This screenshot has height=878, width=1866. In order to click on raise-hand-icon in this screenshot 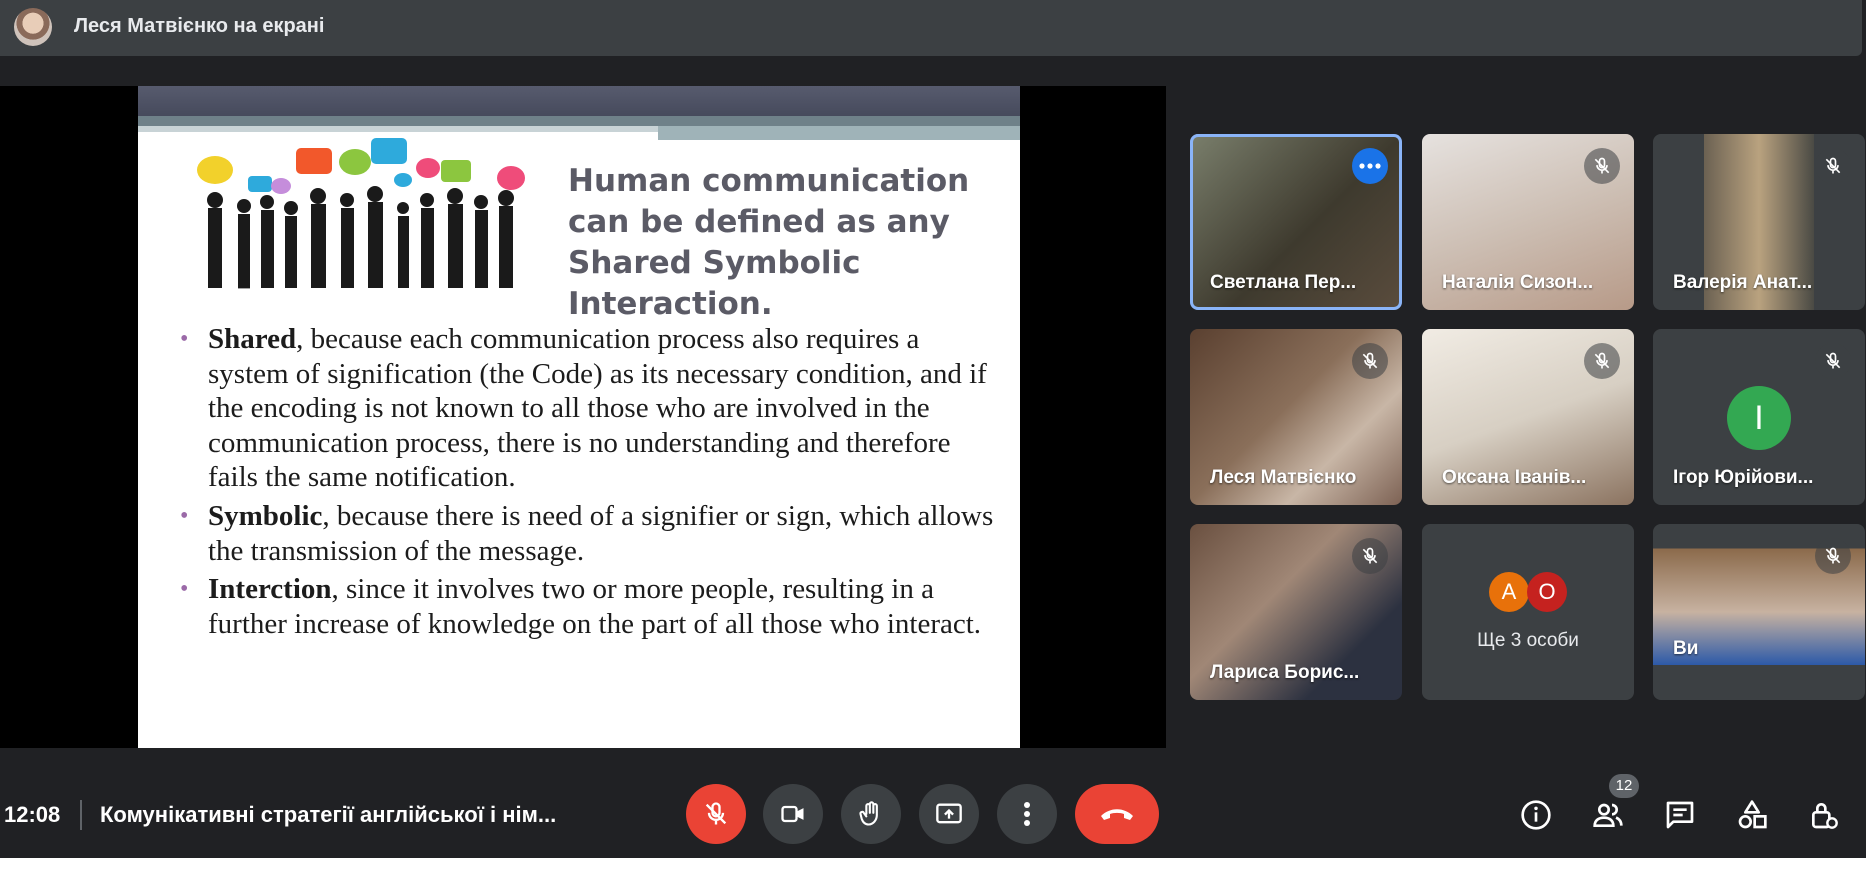, I will do `click(868, 813)`.